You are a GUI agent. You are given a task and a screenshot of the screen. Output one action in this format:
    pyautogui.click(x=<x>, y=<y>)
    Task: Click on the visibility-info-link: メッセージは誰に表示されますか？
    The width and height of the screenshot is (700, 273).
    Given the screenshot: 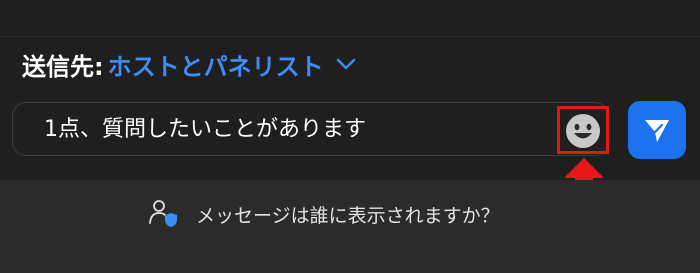 What is the action you would take?
    pyautogui.click(x=324, y=214)
    